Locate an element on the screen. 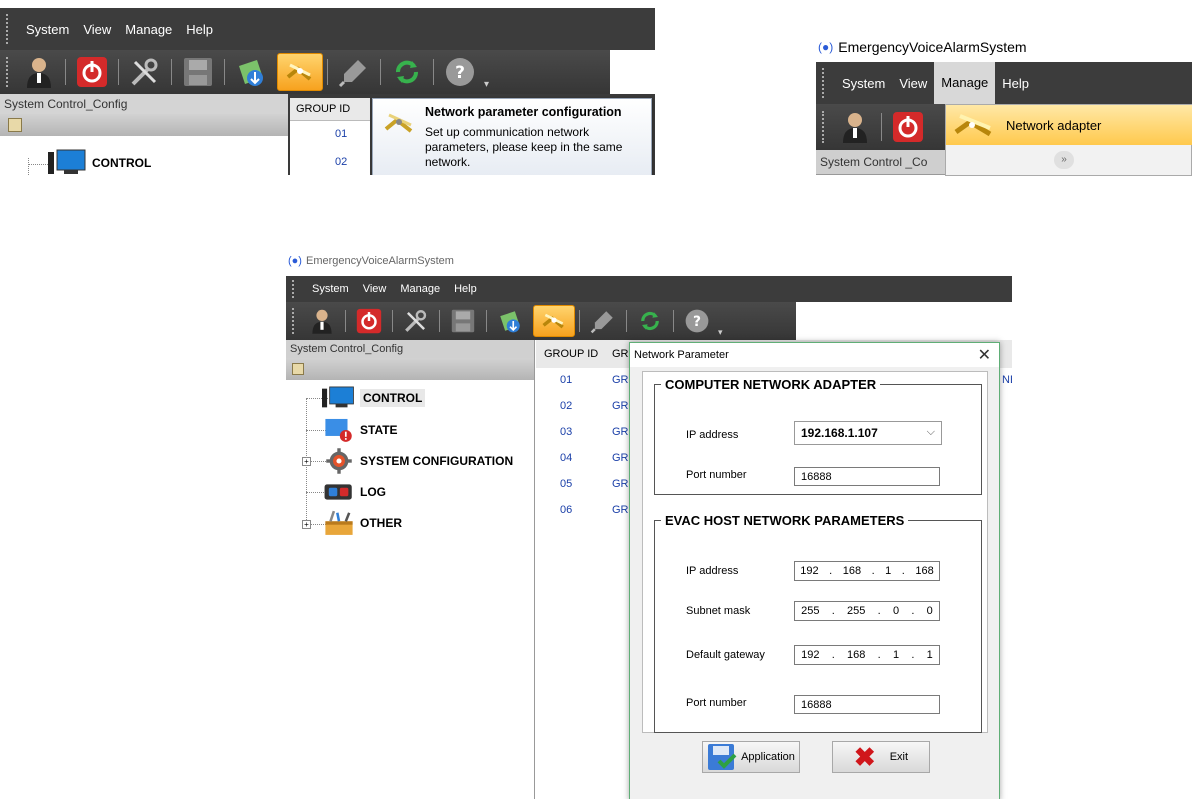 The image size is (1192, 799). panel-title: System Control_Config is located at coordinates (347, 349).